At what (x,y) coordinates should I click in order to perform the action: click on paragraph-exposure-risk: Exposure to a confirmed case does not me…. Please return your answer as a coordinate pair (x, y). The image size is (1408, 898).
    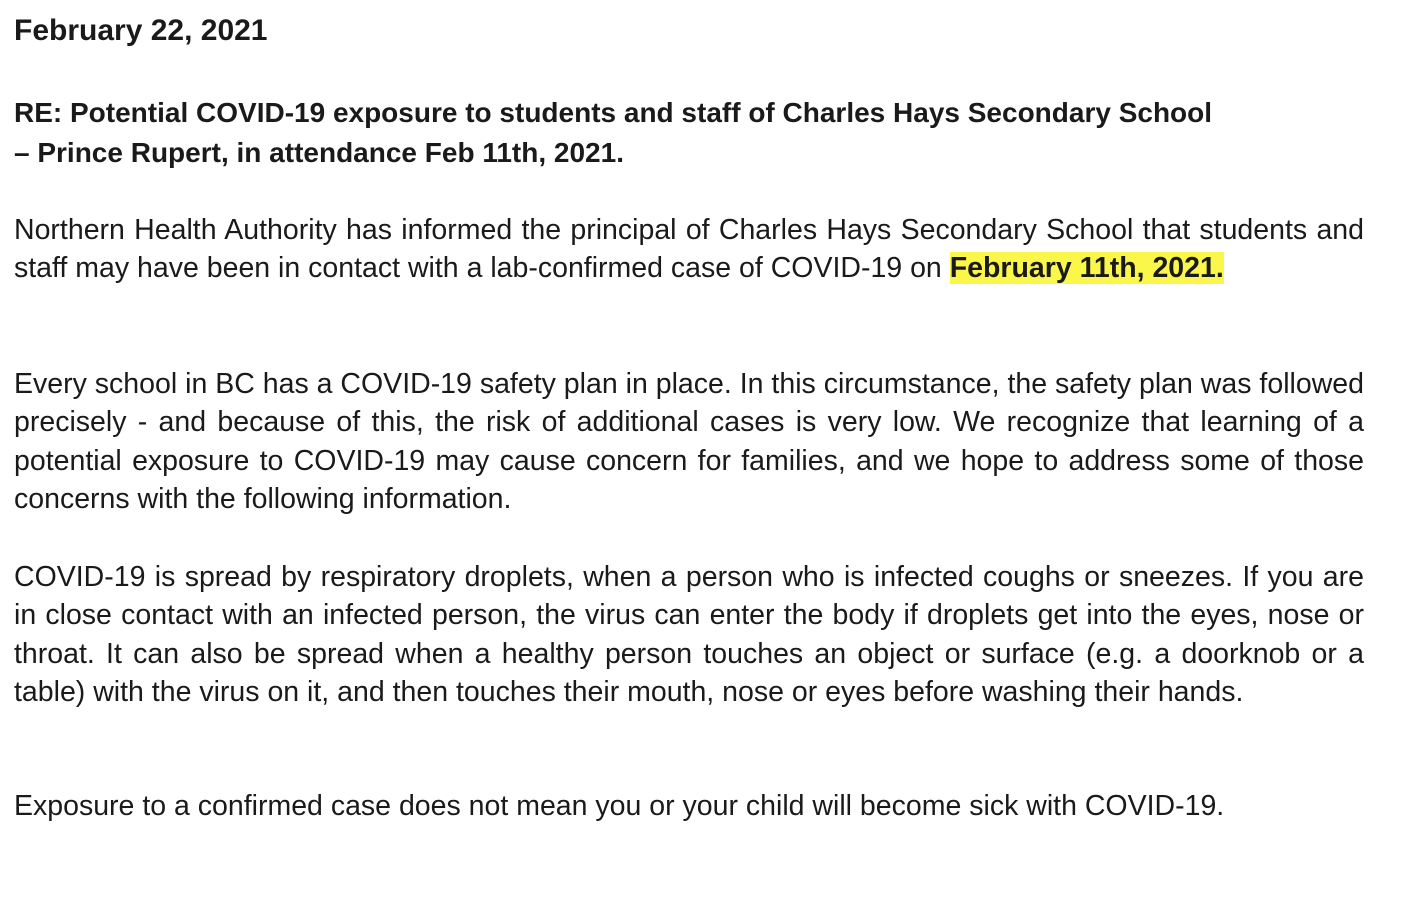
    Looking at the image, I should click on (619, 806).